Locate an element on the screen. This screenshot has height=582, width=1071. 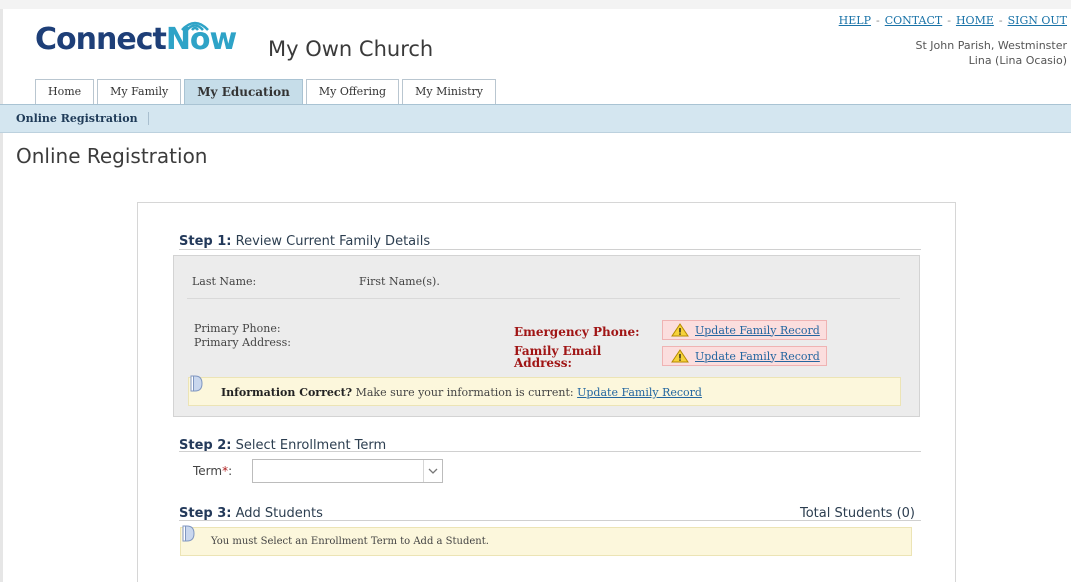
logo-text-connect: Connect is located at coordinates (101, 39).